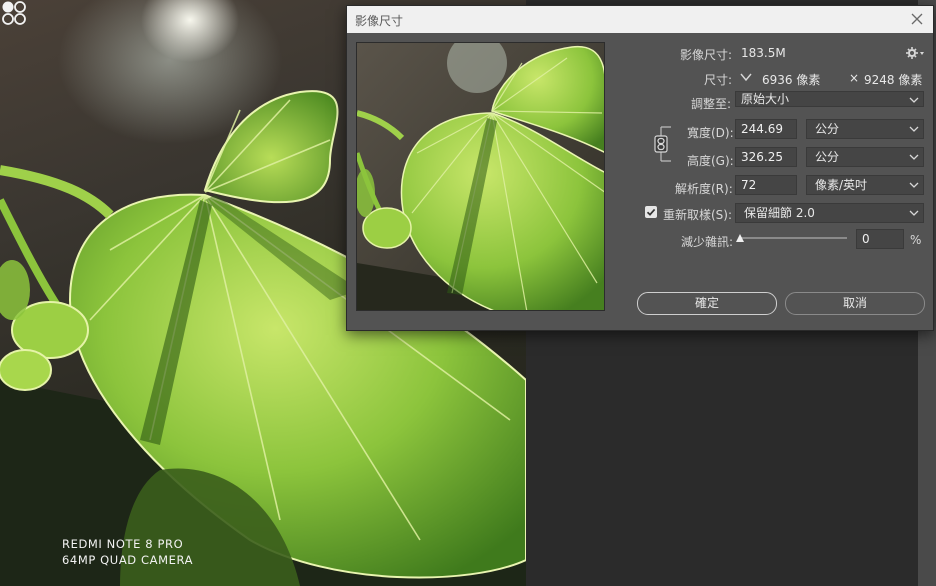  What do you see at coordinates (123, 544) in the screenshot?
I see `camera-model-text: REDMI NOTE 8 PRO` at bounding box center [123, 544].